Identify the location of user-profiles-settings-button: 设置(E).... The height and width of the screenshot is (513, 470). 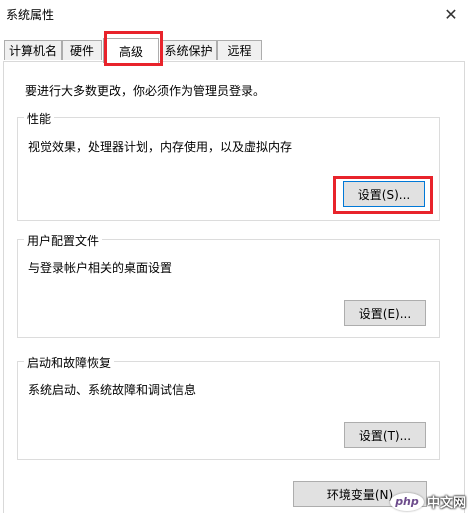
(385, 313).